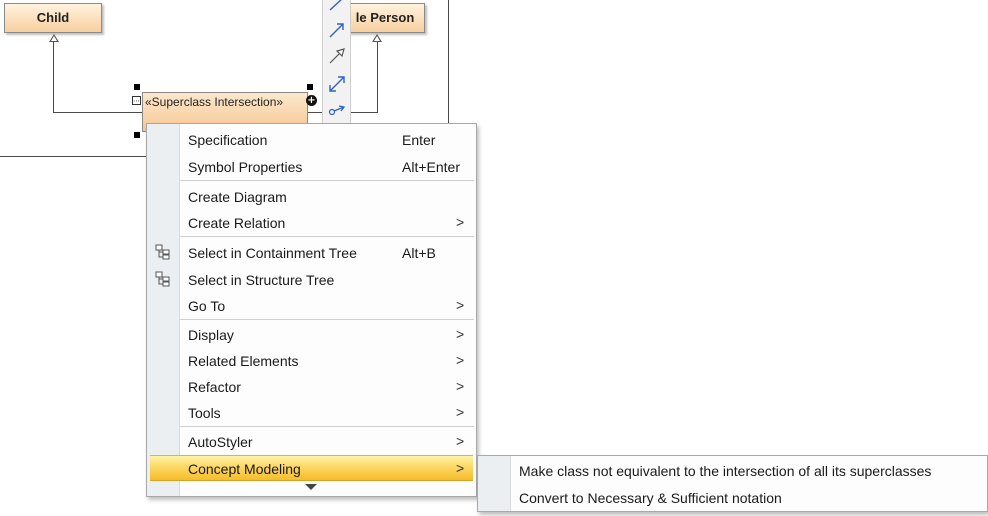 The height and width of the screenshot is (516, 988). Describe the element at coordinates (311, 253) in the screenshot. I see `menu-item-select-in-containment-tree: Select in Containment Tree Alt+B` at that location.